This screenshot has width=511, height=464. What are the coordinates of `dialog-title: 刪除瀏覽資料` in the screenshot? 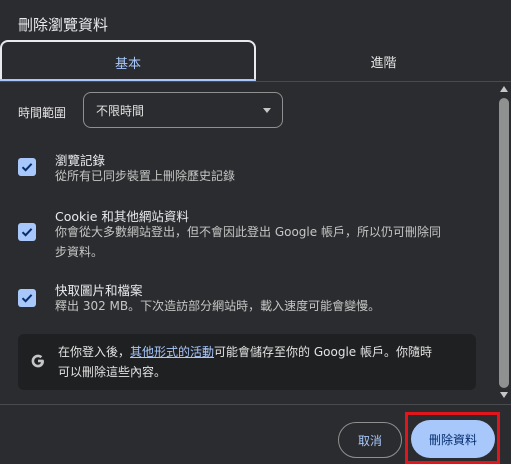 It's located at (63, 25).